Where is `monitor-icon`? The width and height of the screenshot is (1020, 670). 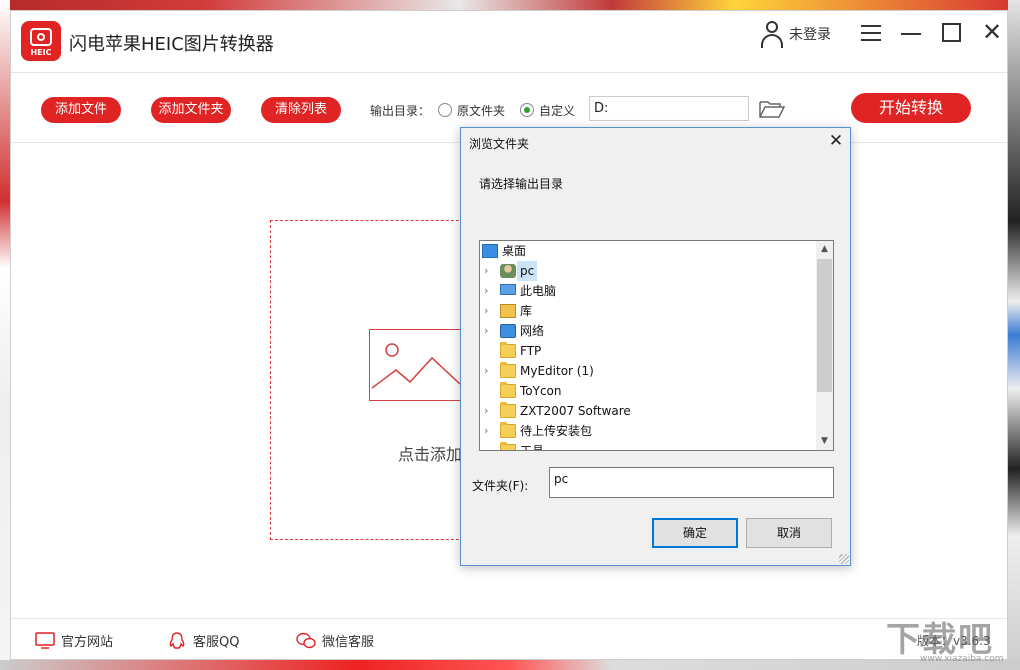
monitor-icon is located at coordinates (45, 640).